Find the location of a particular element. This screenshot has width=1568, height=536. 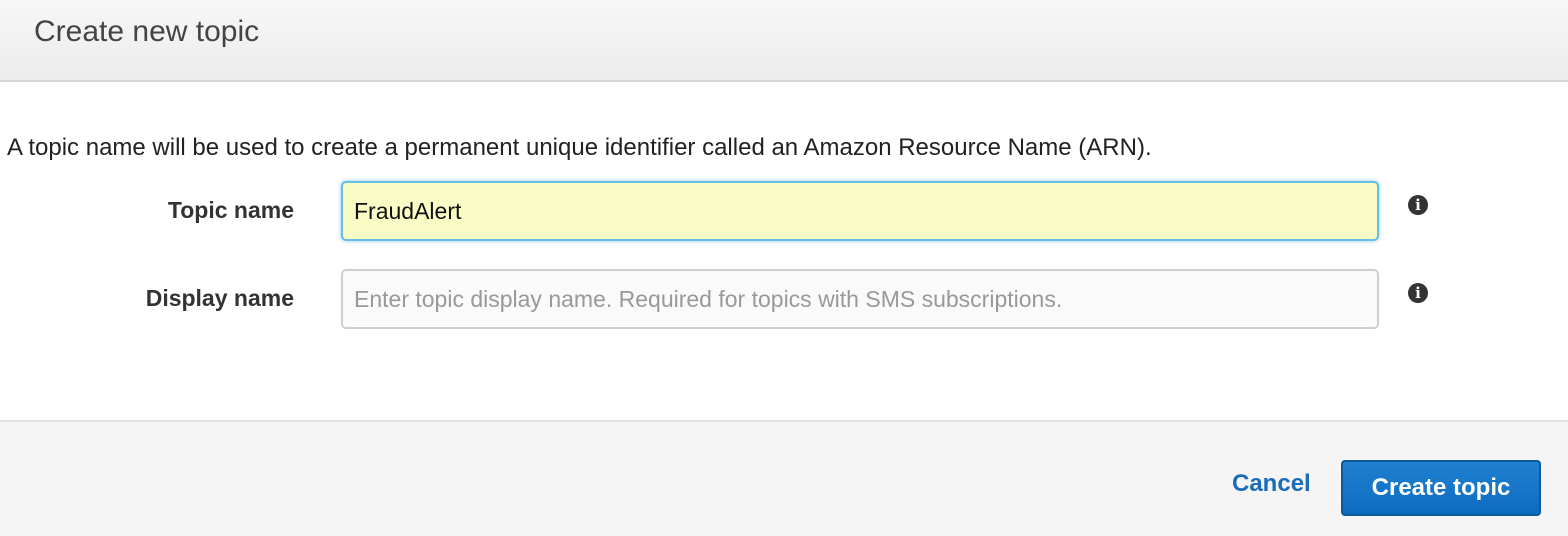

display-name-input is located at coordinates (860, 299).